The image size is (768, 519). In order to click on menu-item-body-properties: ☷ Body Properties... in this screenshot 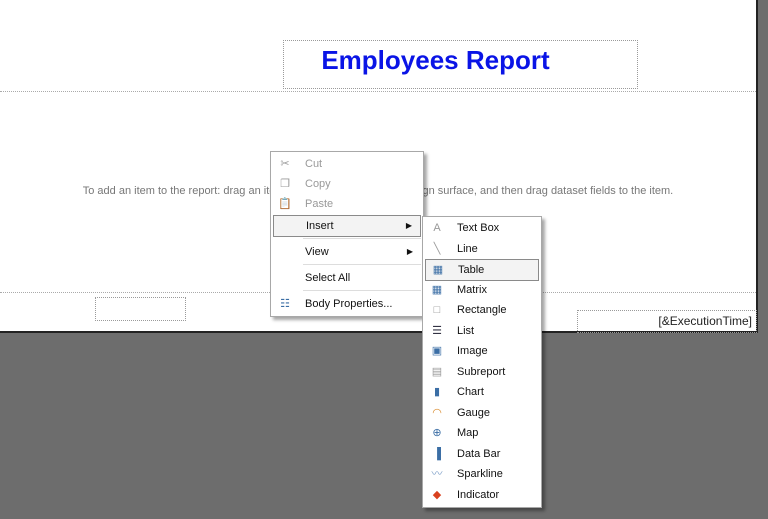, I will do `click(347, 304)`.